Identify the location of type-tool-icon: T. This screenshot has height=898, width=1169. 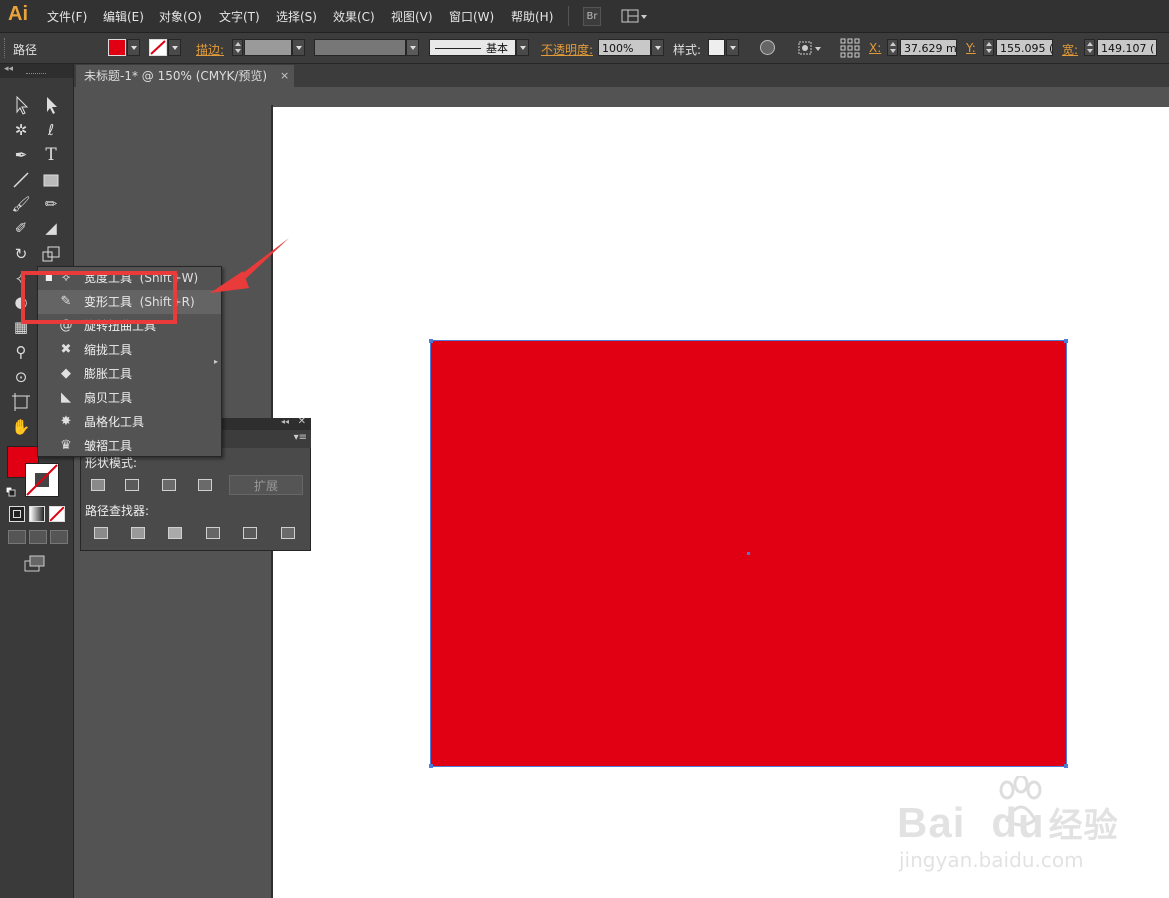
(51, 155).